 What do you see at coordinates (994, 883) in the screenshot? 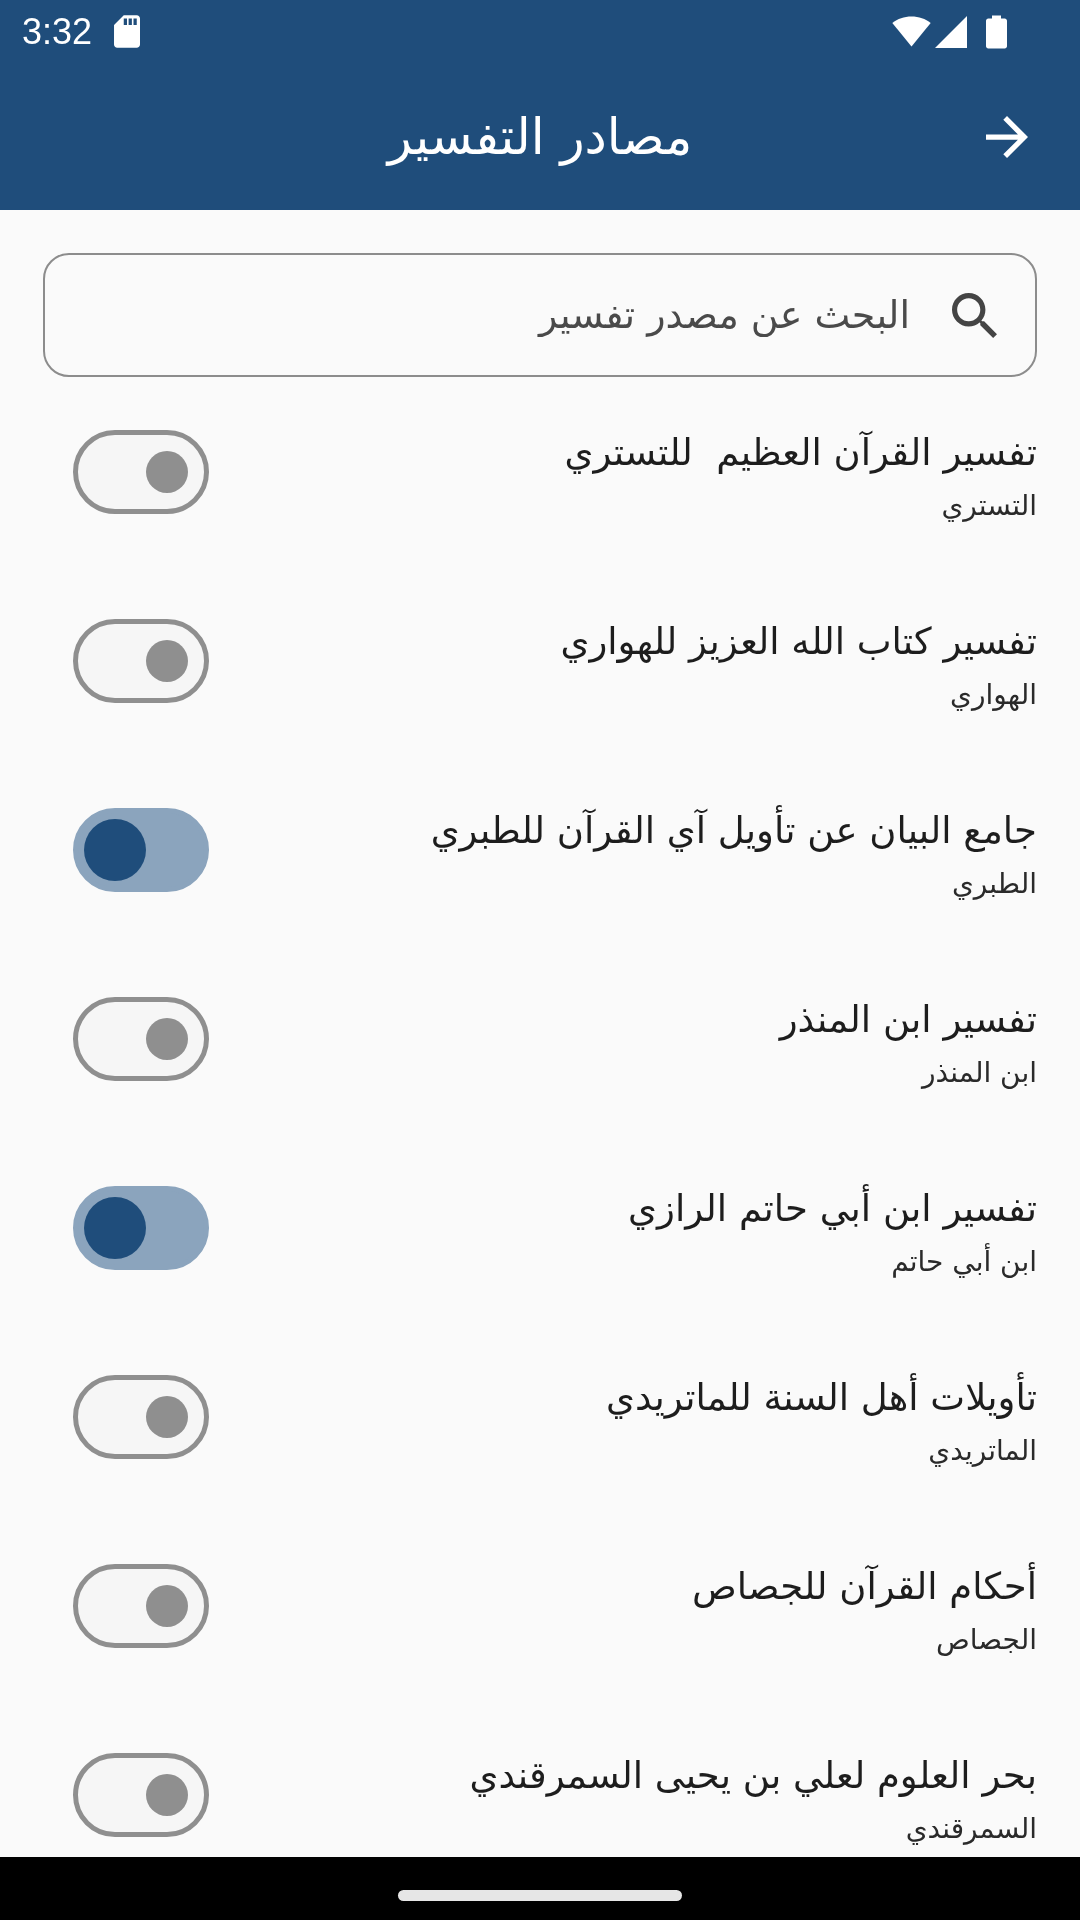
I see `author-name: الطبري` at bounding box center [994, 883].